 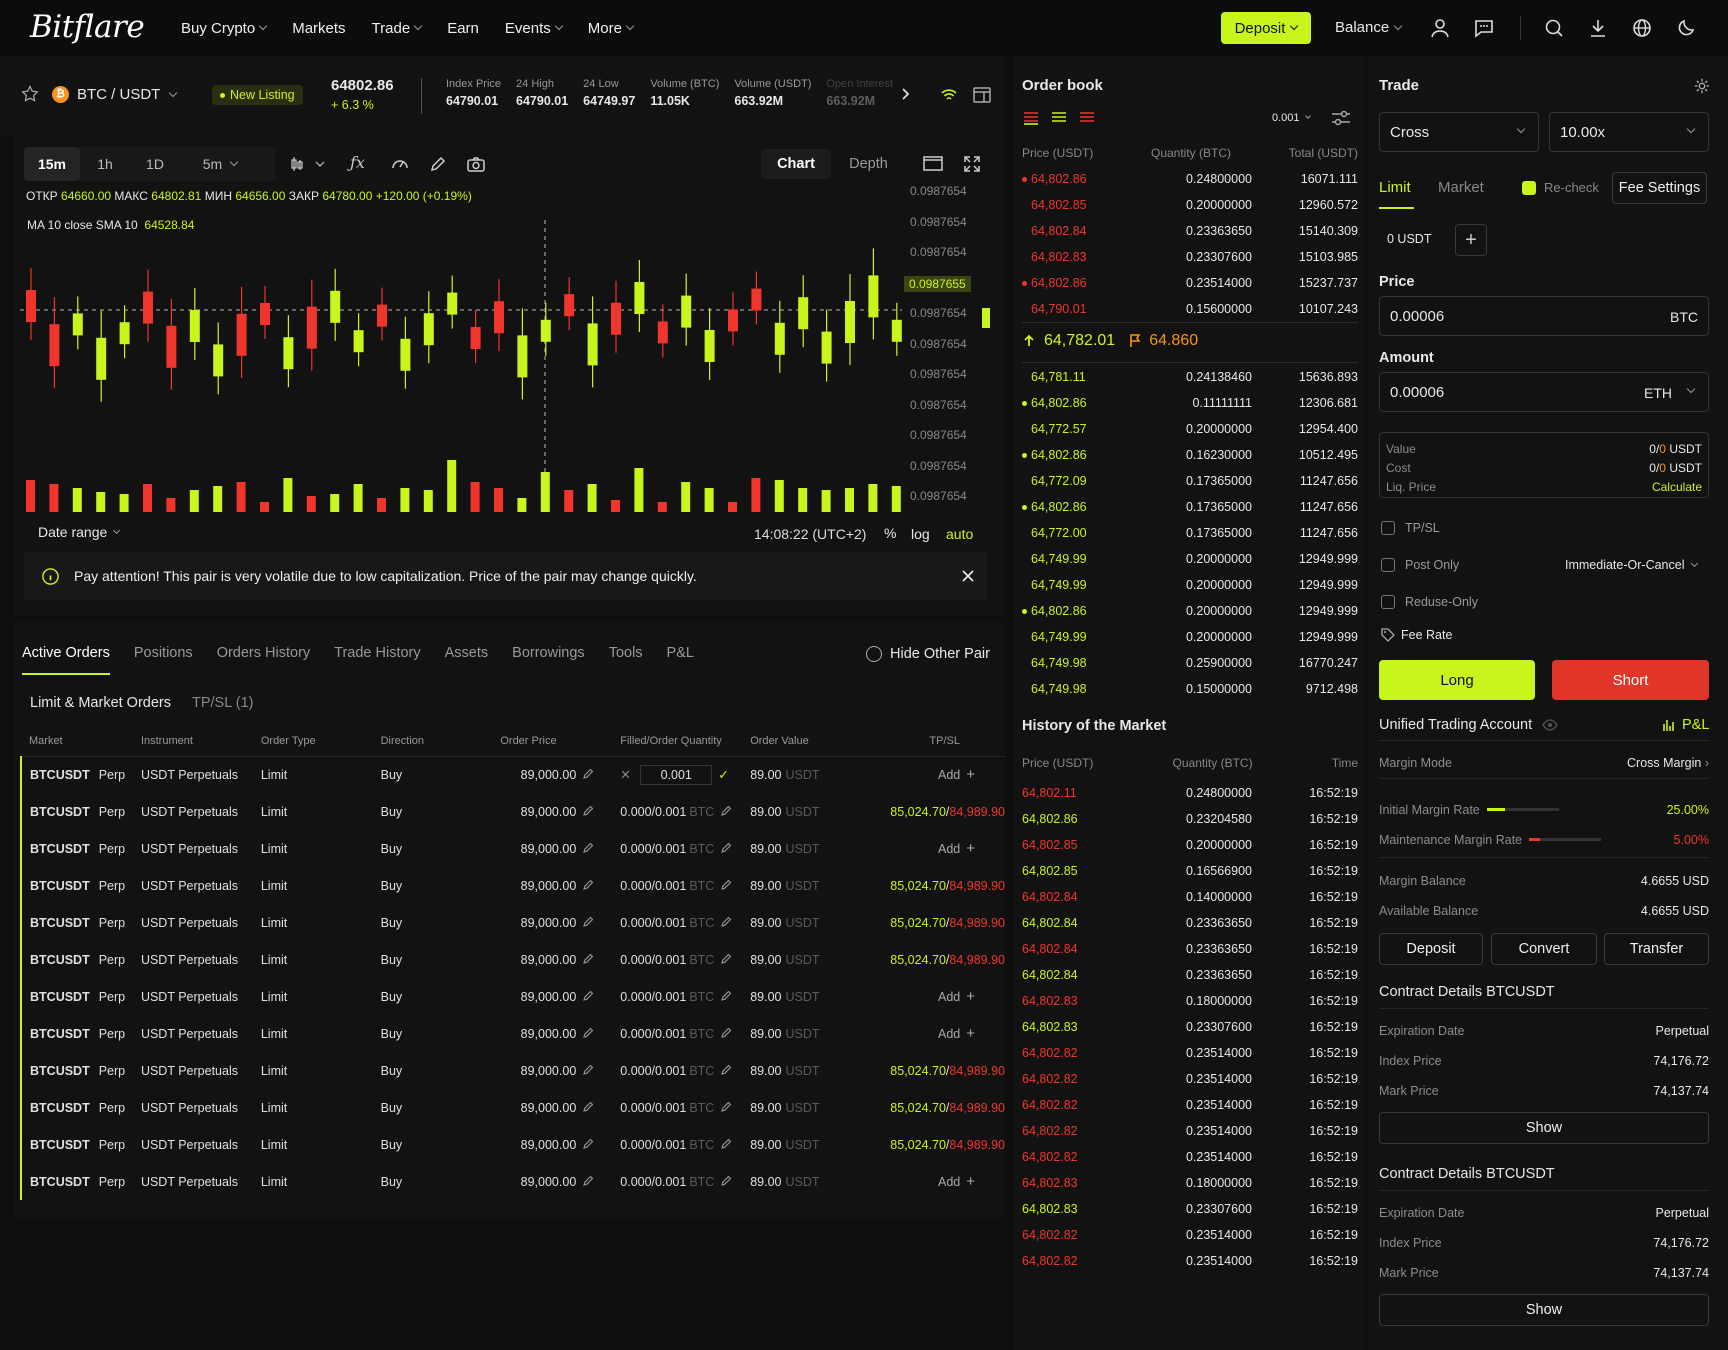 I want to click on tab-depth: Depth, so click(x=868, y=164).